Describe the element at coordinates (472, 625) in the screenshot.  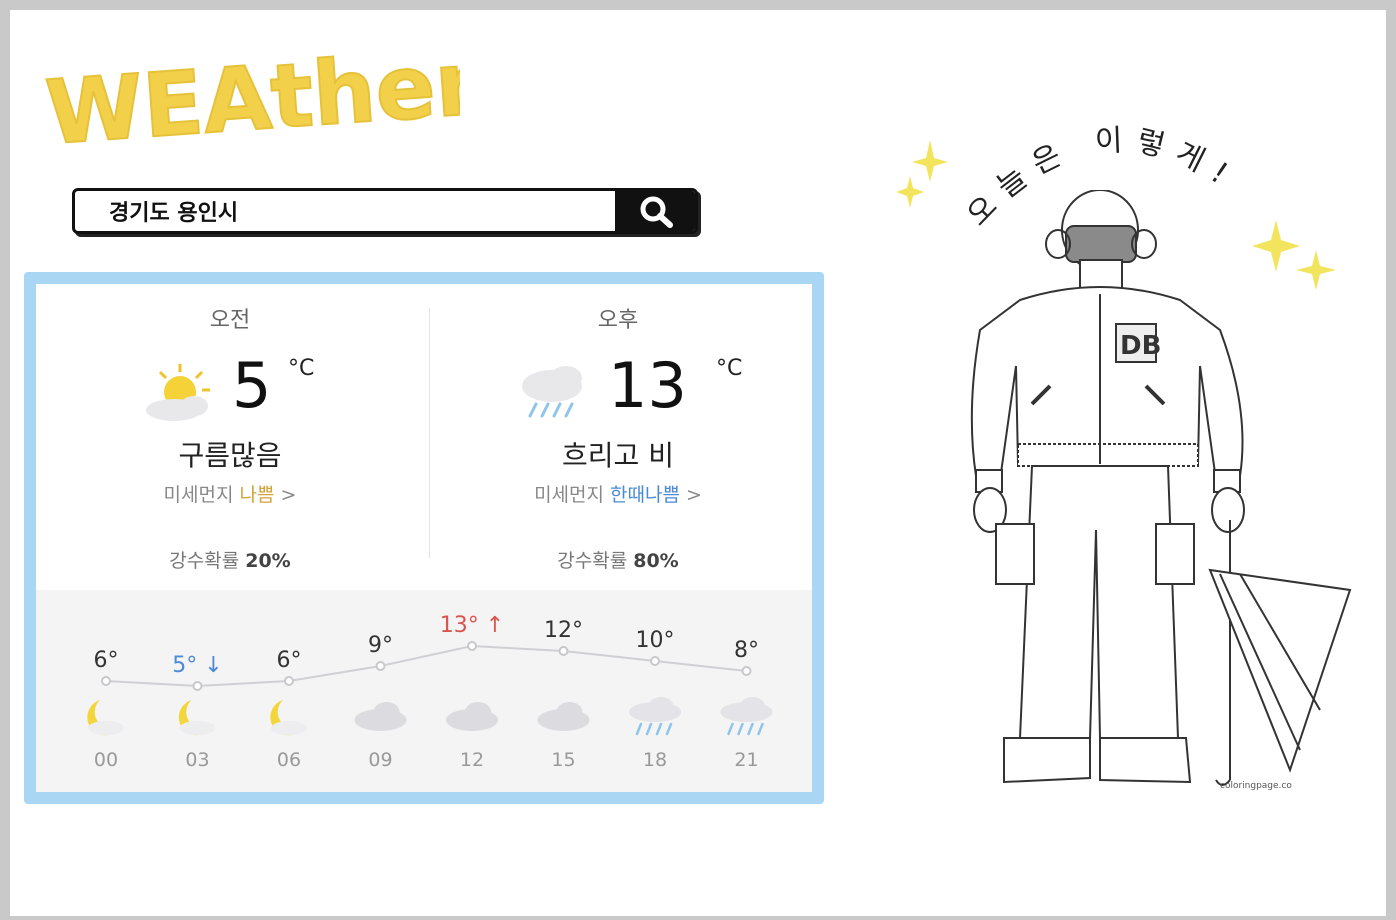
I see `temp-label: 13° ↑` at that location.